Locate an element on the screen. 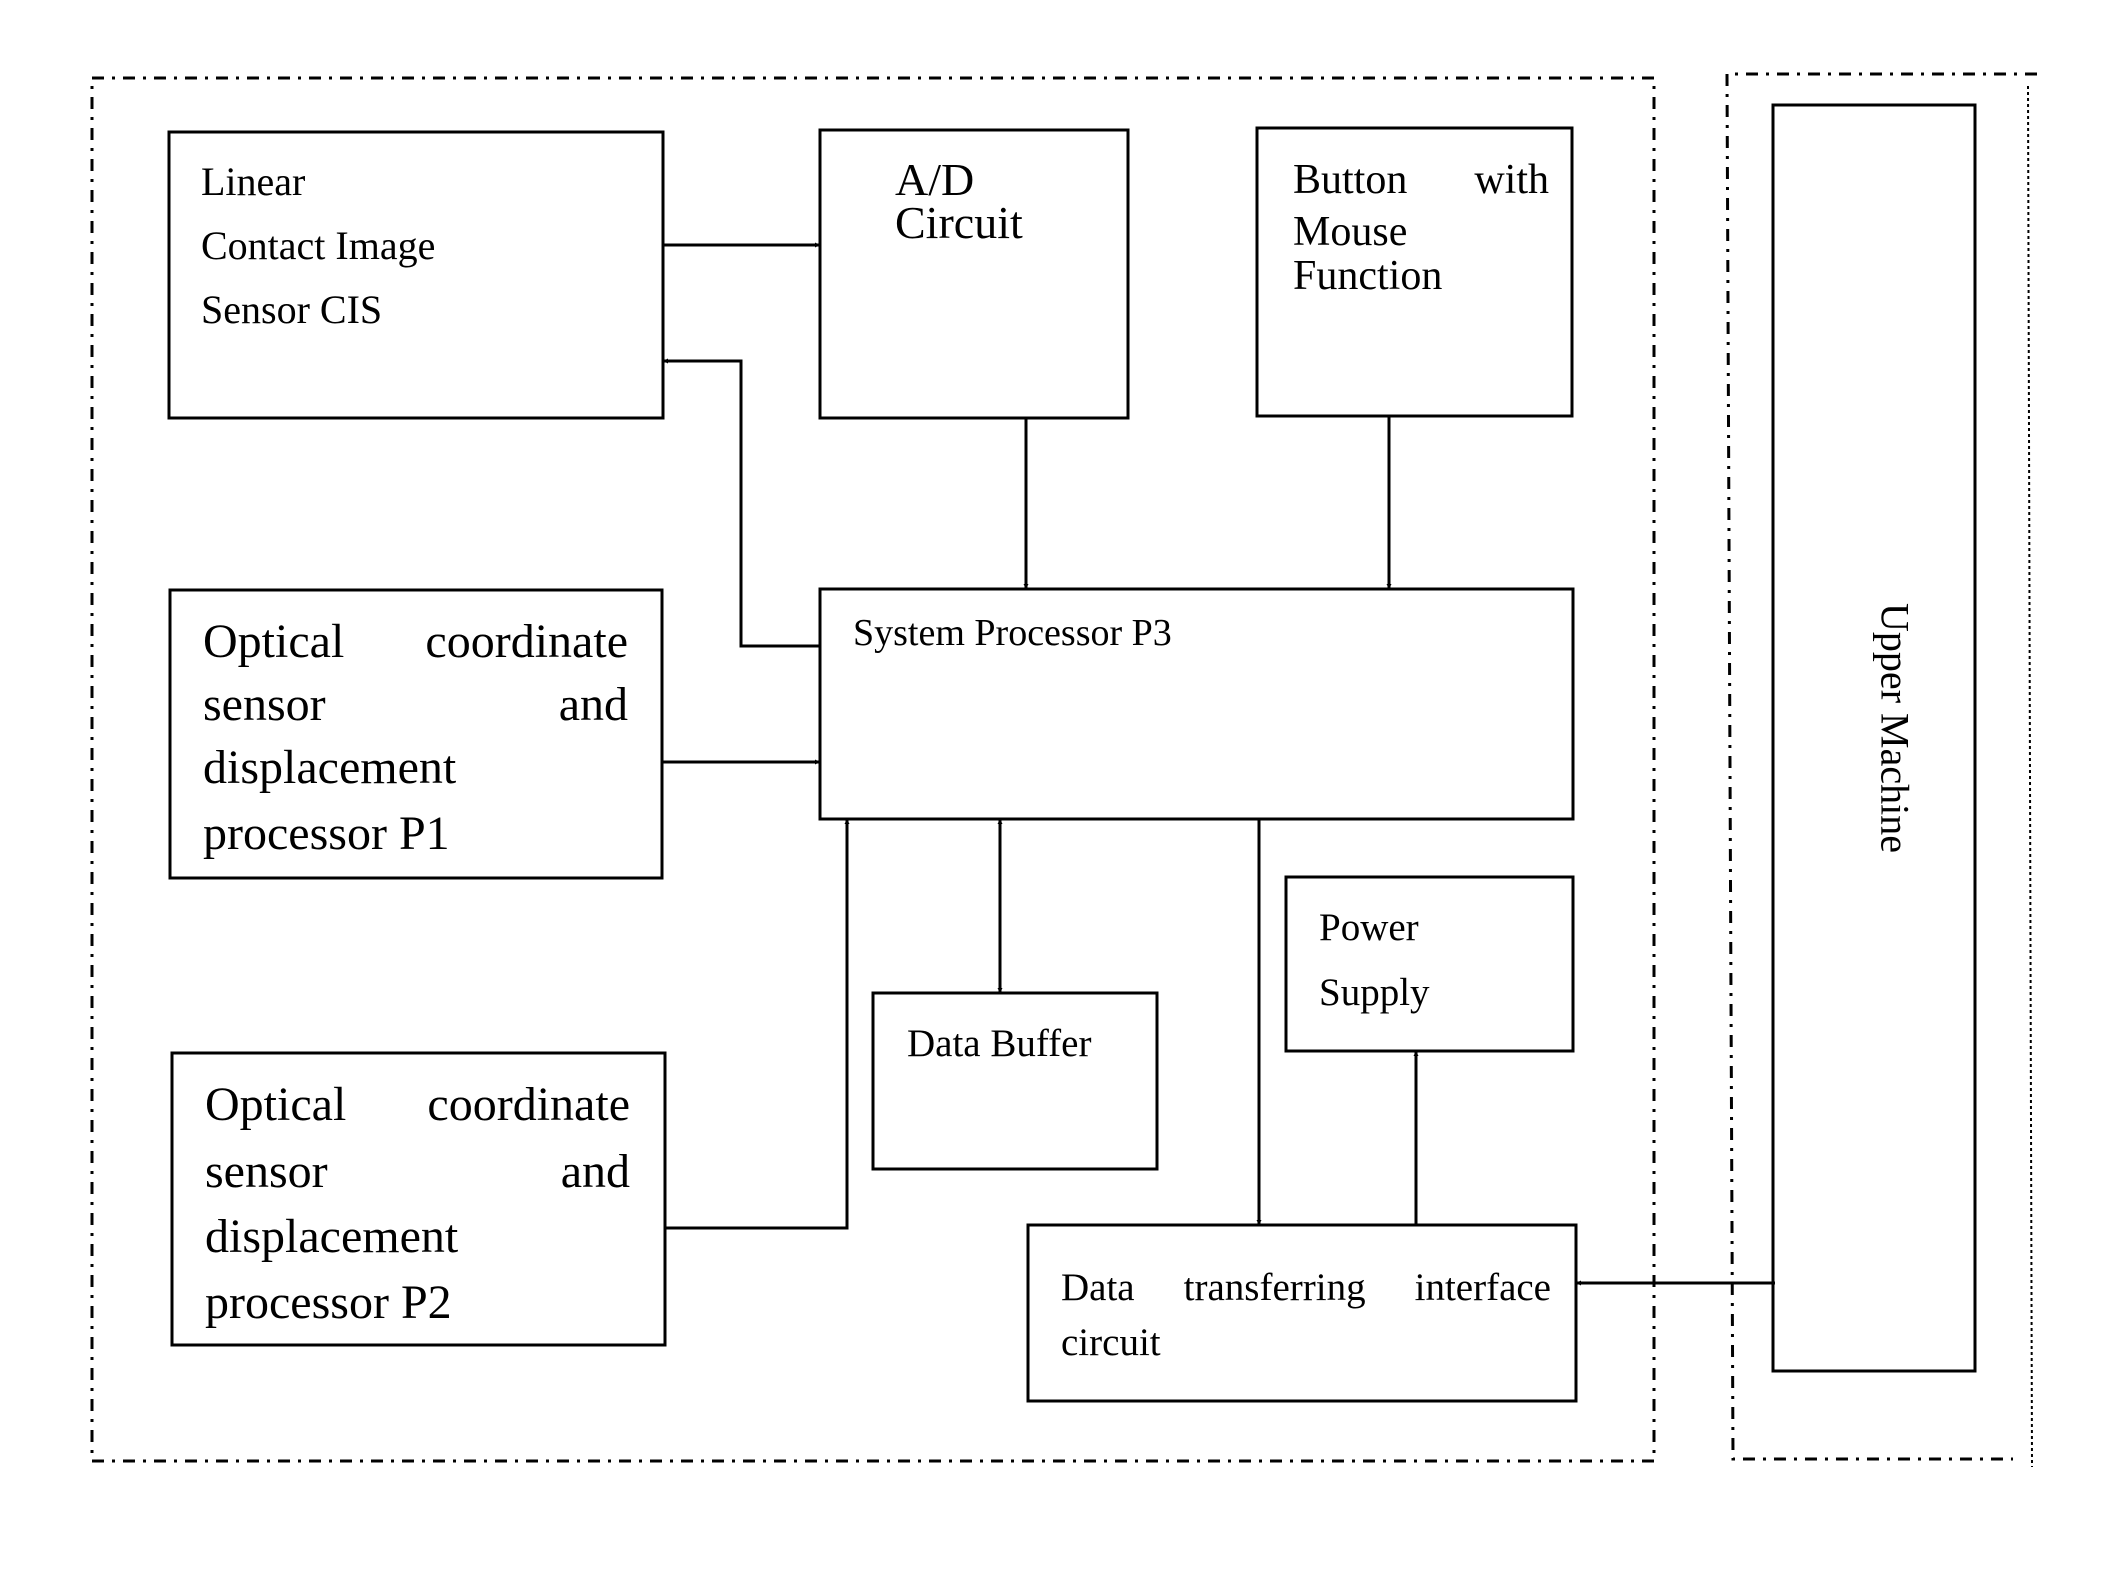  dti-label-line-1: Data transferring interface is located at coordinates (1306, 1287).